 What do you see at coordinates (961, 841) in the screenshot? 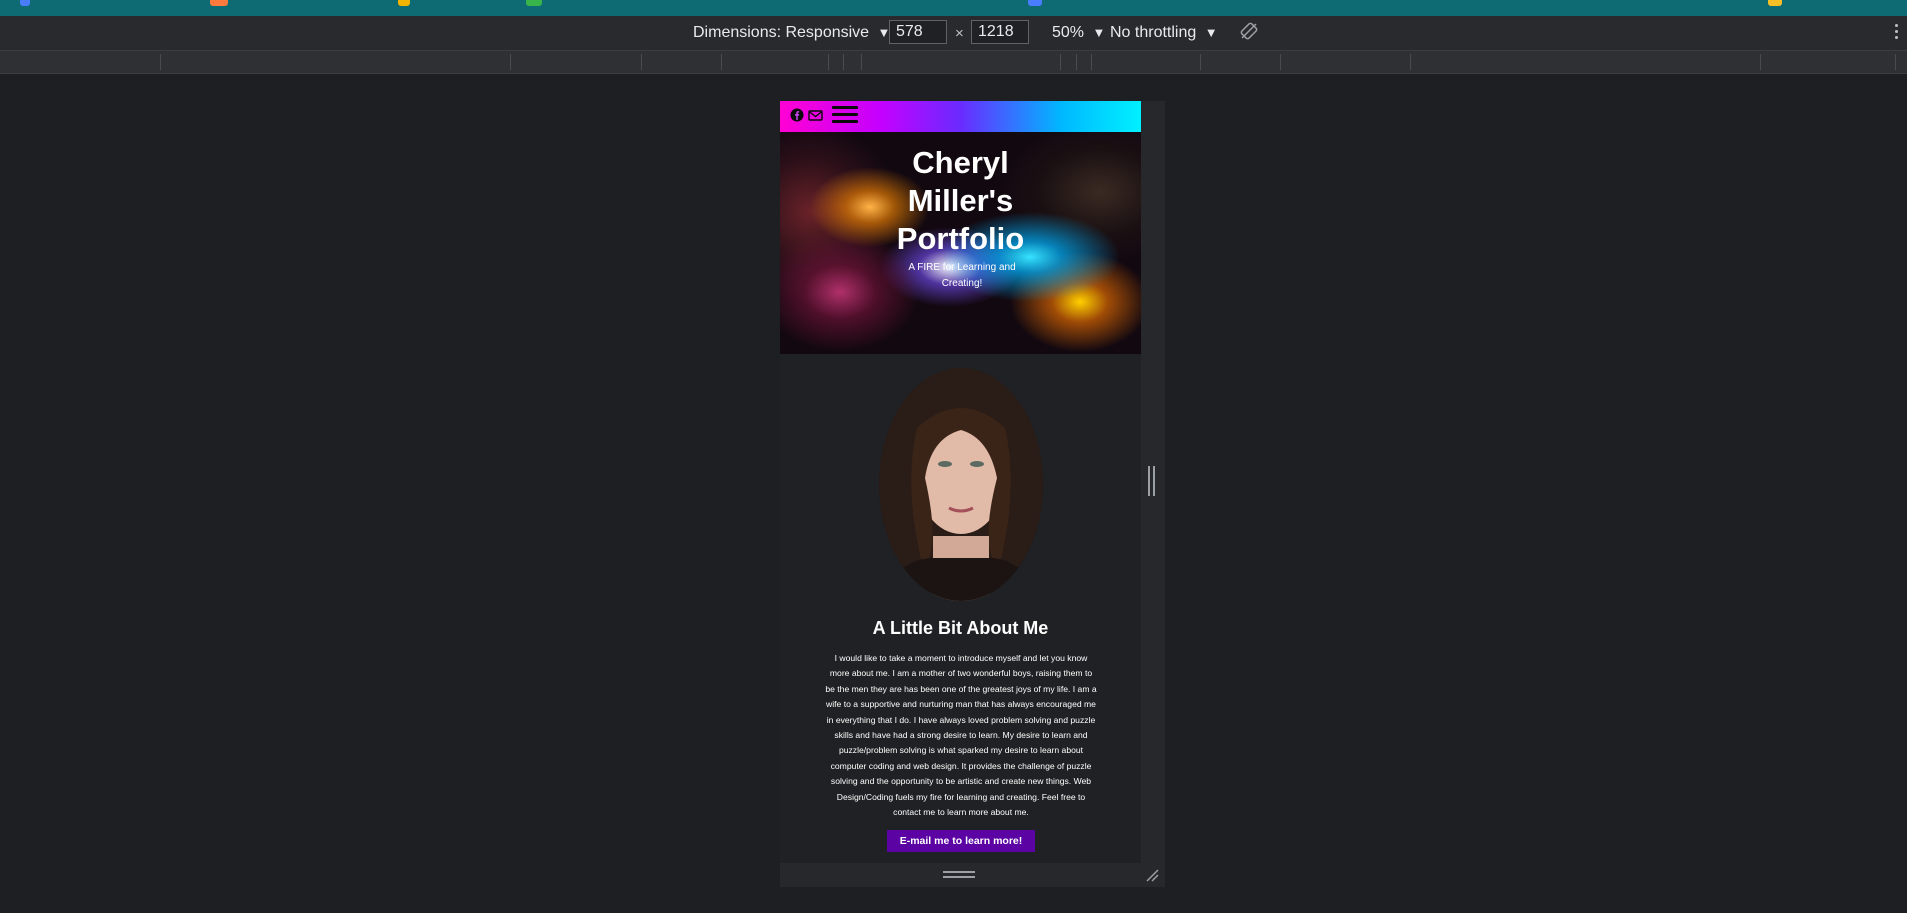
I see `email-me-button: E-mail me to learn more!` at bounding box center [961, 841].